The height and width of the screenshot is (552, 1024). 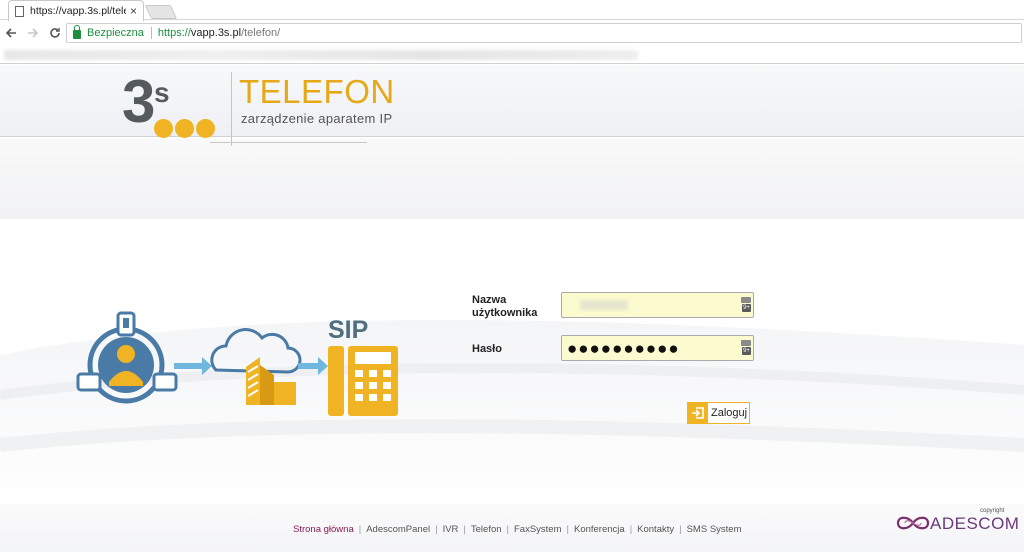 I want to click on adescom-logo: copyright ADESCOM, so click(x=957, y=521).